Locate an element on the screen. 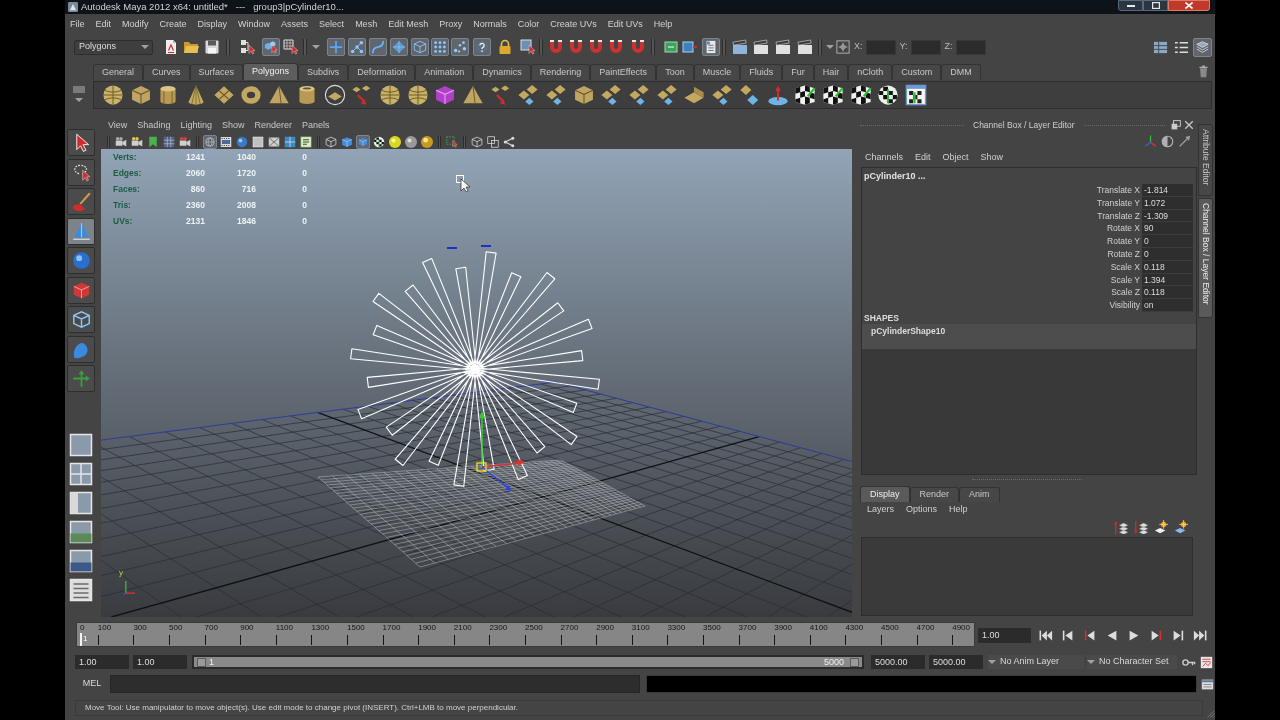 The image size is (1280, 720). checker-sphere-icon is located at coordinates (888, 95).